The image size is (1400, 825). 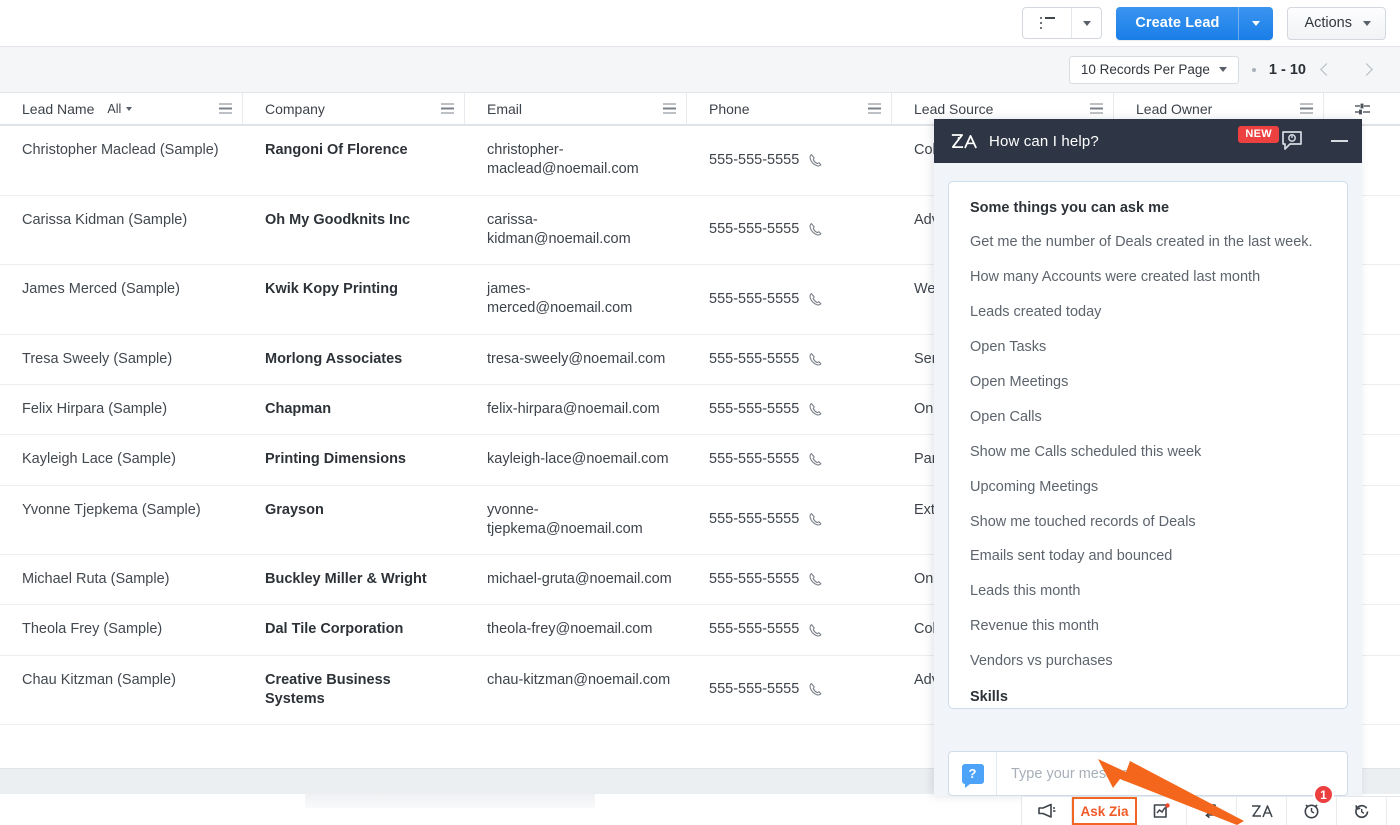 What do you see at coordinates (1158, 556) in the screenshot?
I see `suggestion-item: Emails sent today and bounced` at bounding box center [1158, 556].